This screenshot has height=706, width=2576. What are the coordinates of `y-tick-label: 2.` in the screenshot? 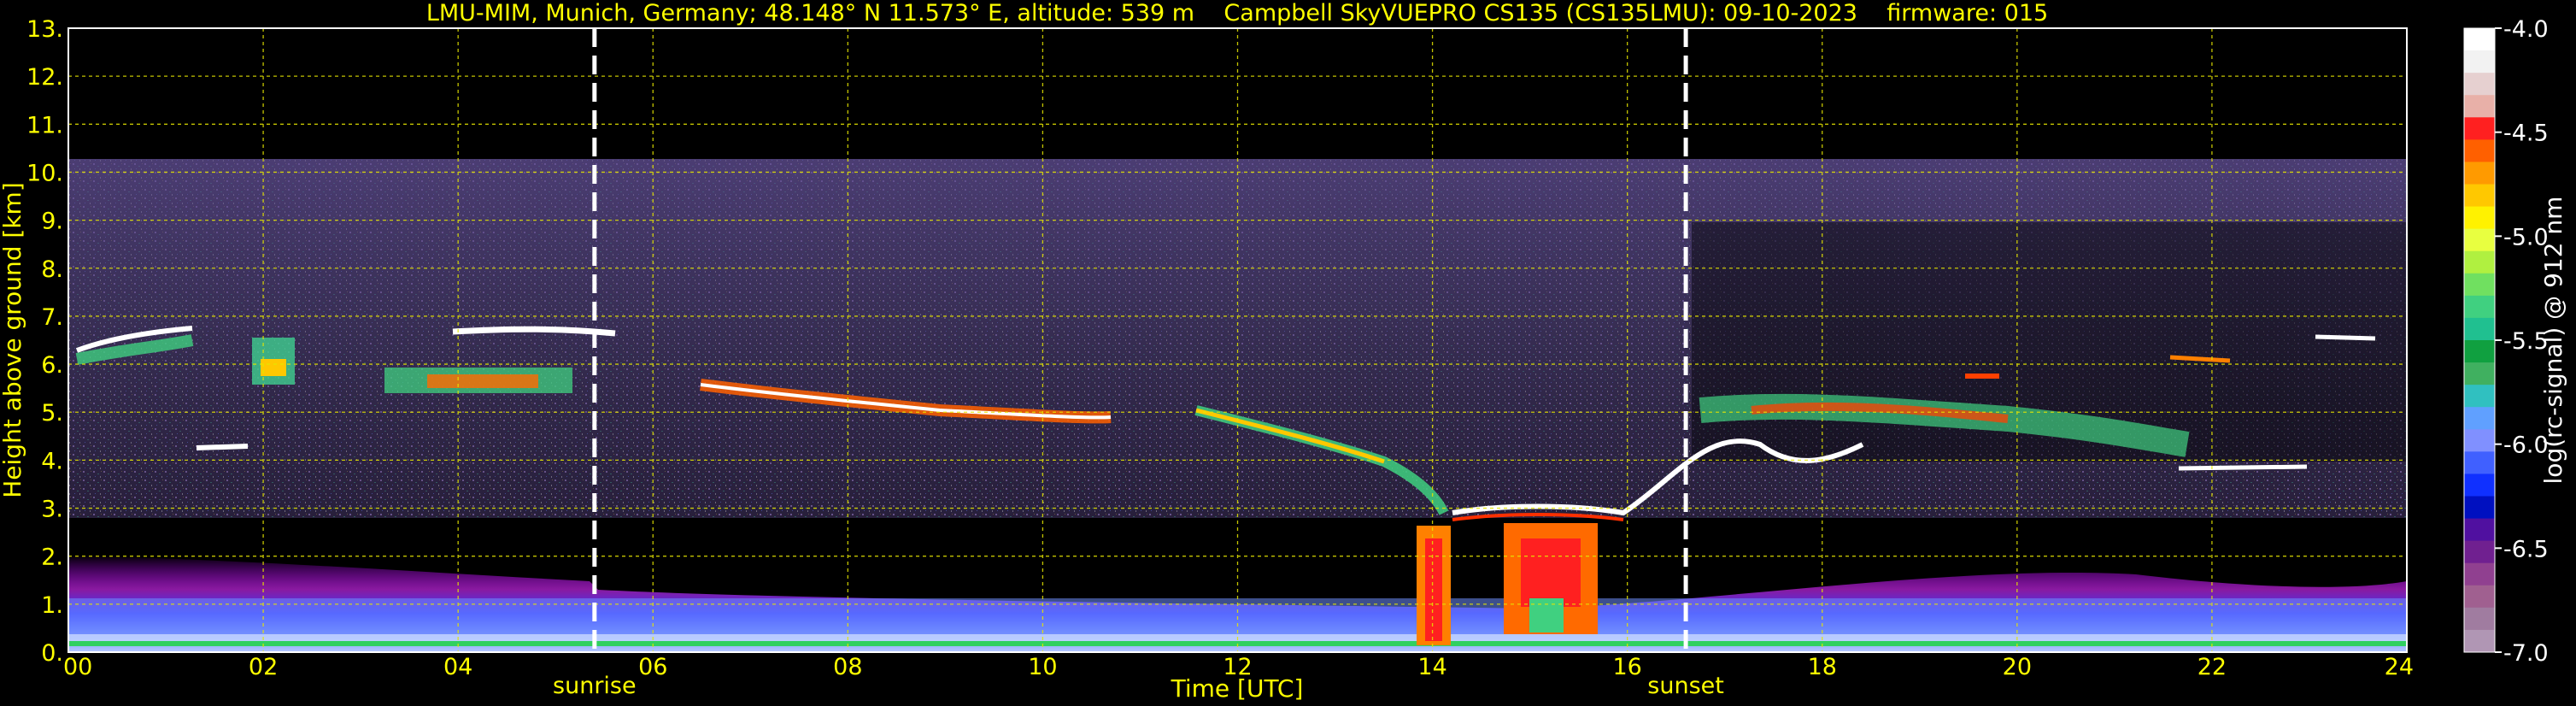 It's located at (52, 557).